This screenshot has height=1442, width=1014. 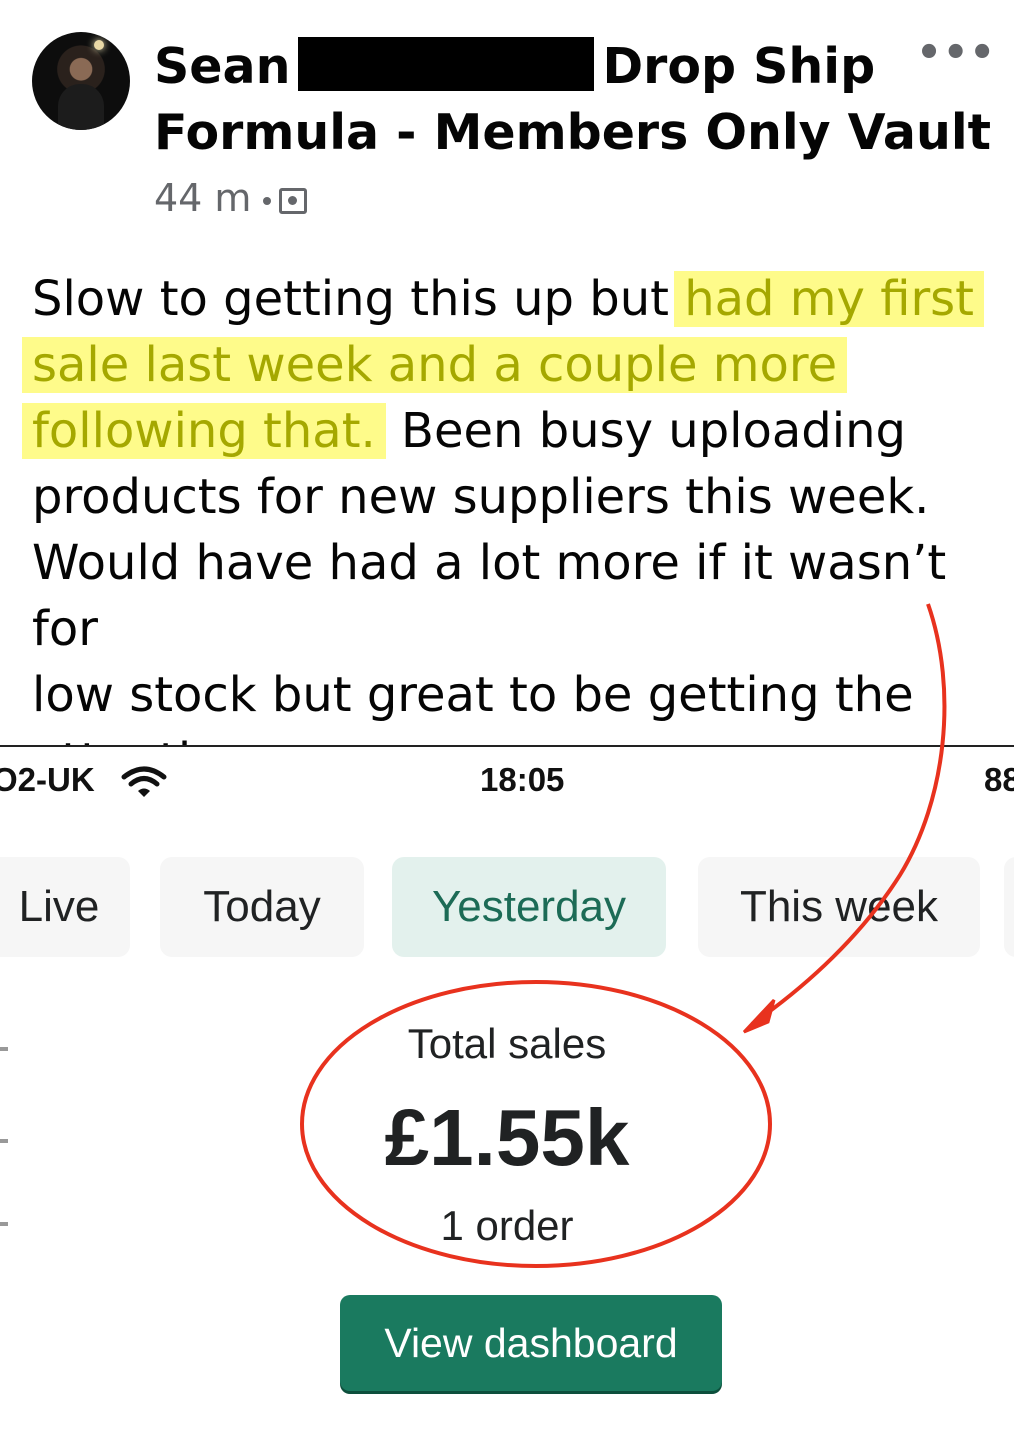 I want to click on tab-today: Today, so click(x=262, y=907).